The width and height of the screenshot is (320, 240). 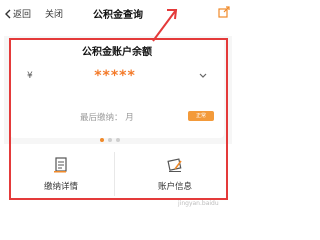 What do you see at coordinates (165, 25) in the screenshot?
I see `annotation-arrow-icon` at bounding box center [165, 25].